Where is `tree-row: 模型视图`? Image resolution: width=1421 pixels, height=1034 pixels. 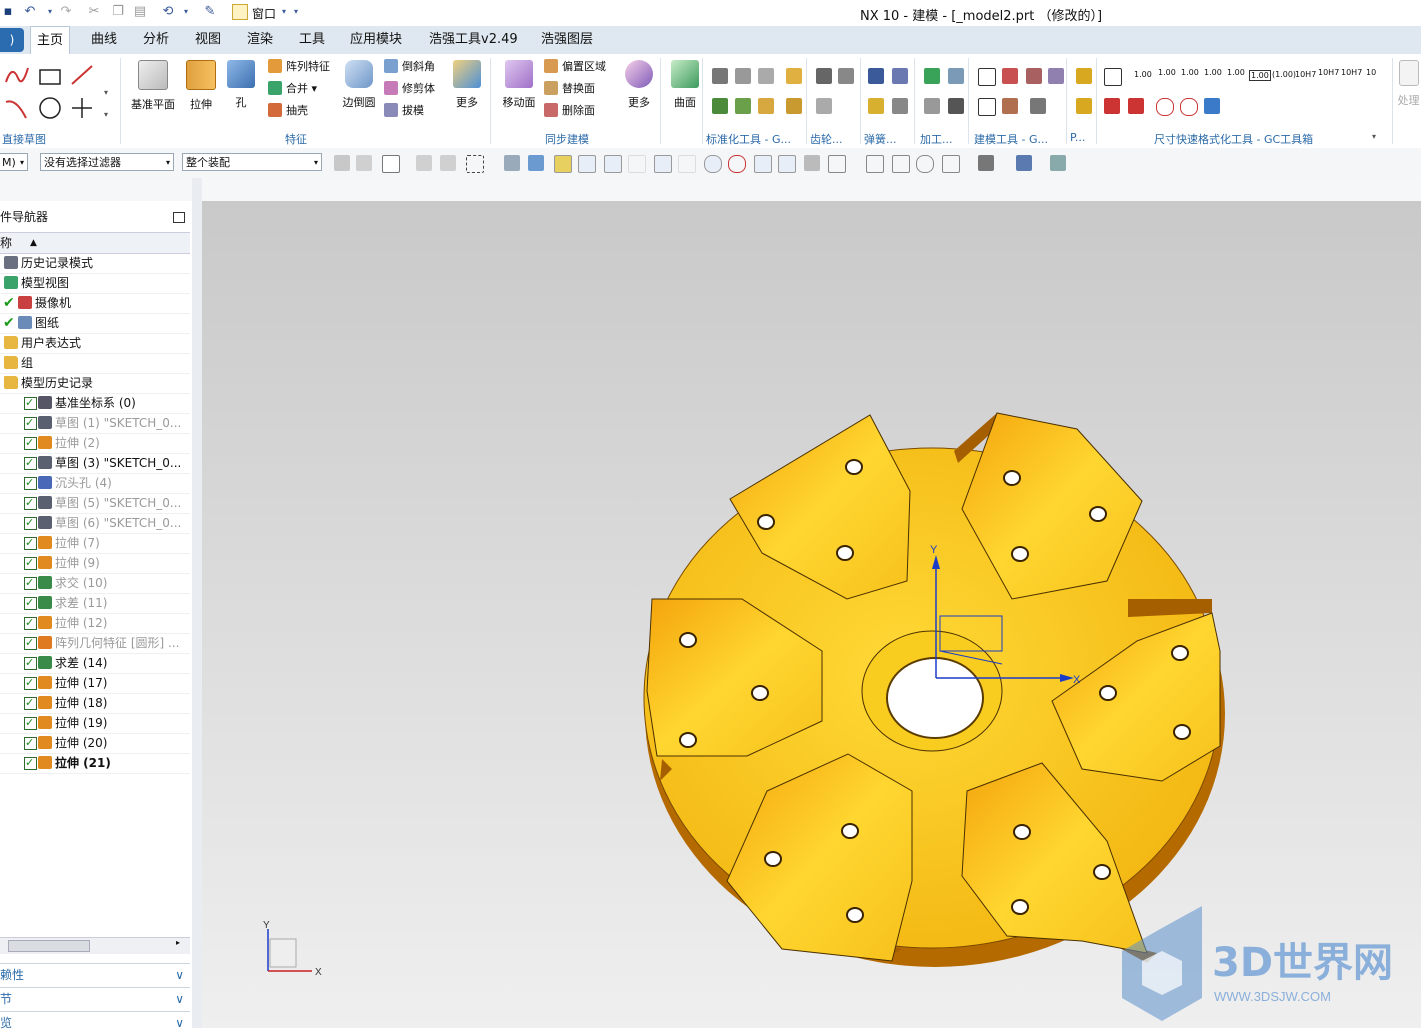 tree-row: 模型视图 is located at coordinates (95, 283).